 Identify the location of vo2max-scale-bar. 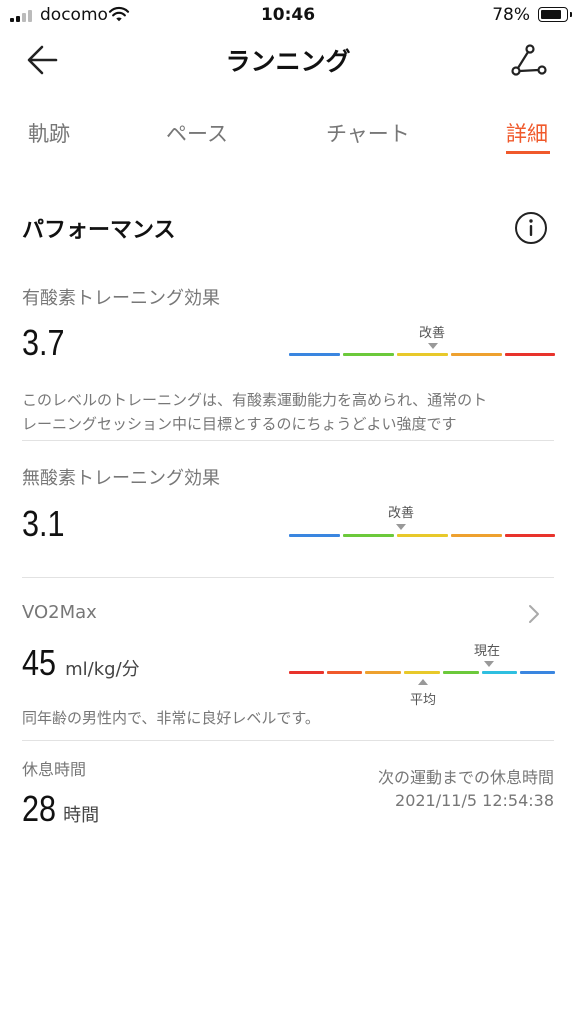
(422, 672).